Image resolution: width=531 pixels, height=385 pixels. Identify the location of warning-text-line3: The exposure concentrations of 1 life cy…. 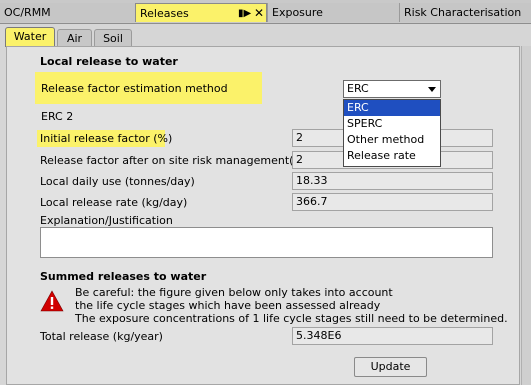
(291, 318).